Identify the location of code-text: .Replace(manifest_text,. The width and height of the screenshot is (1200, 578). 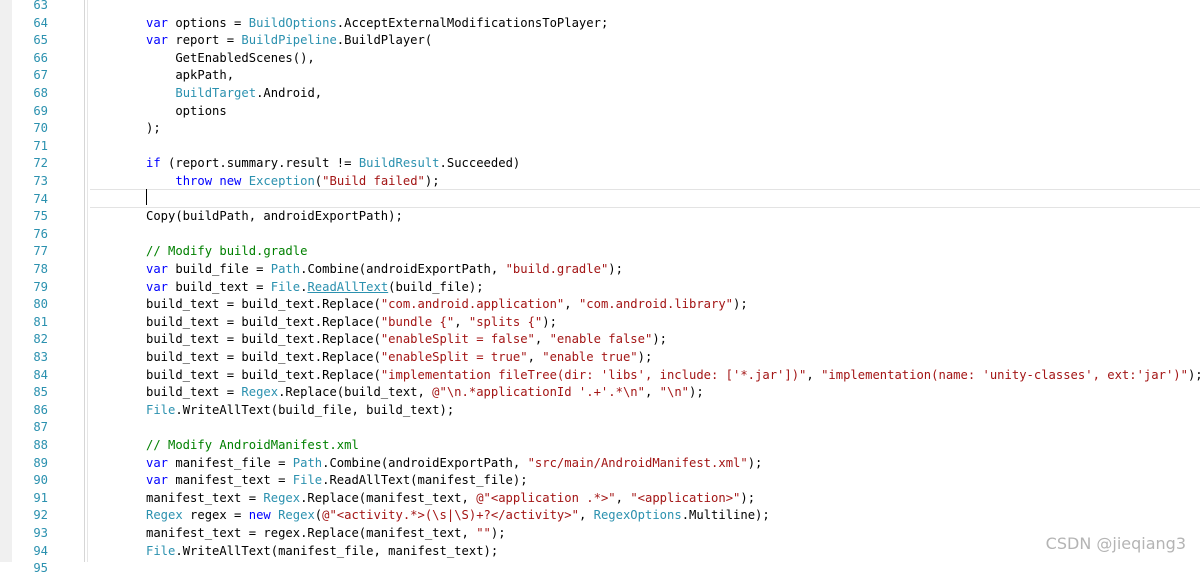
(388, 497).